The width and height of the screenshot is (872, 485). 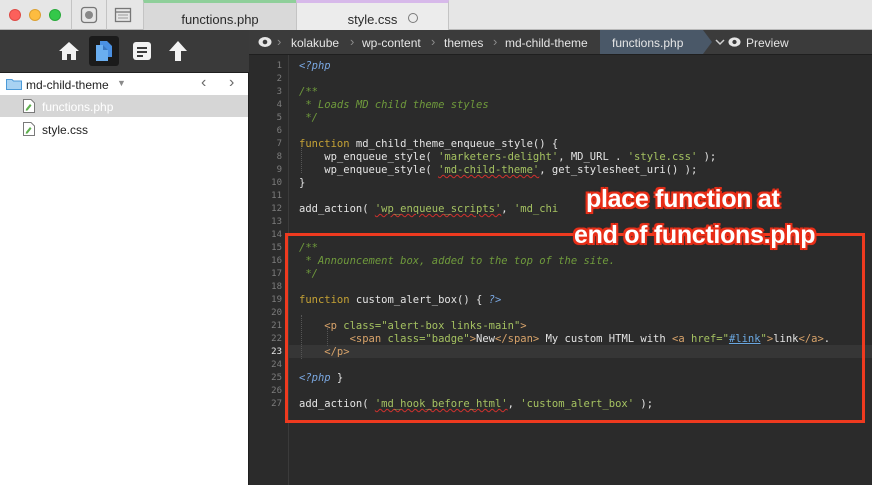 What do you see at coordinates (231, 83) in the screenshot?
I see `forward-arrow-icon: ›` at bounding box center [231, 83].